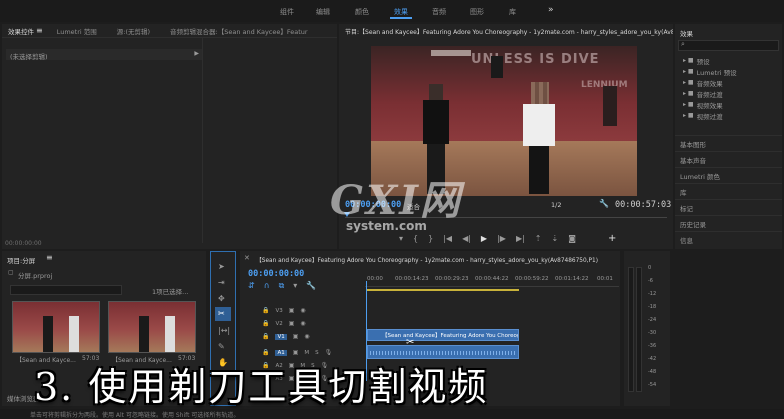 The width and height of the screenshot is (784, 419). What do you see at coordinates (686, 240) in the screenshot?
I see `section-label: 信息` at bounding box center [686, 240].